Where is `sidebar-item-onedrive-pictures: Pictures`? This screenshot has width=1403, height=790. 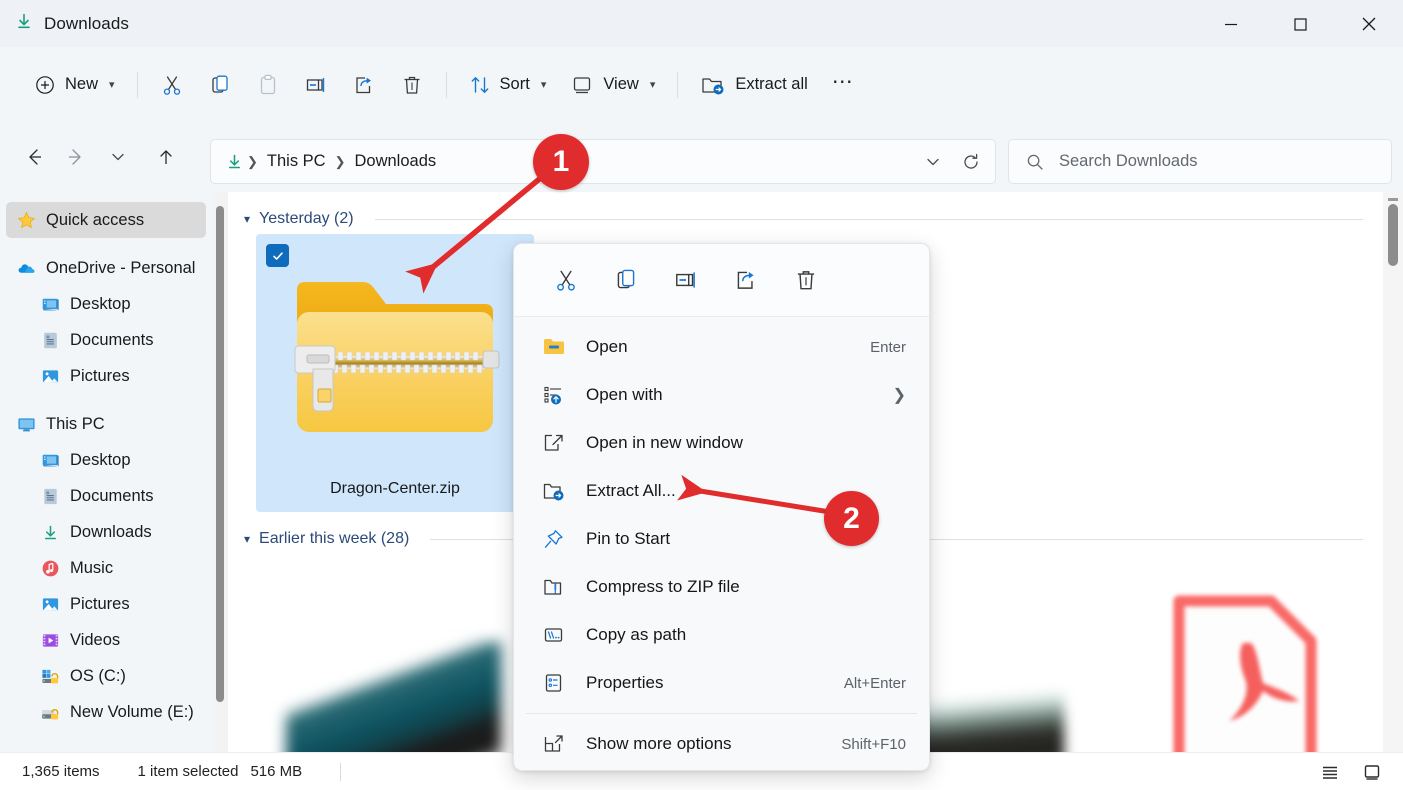
sidebar-item-onedrive-pictures: Pictures is located at coordinates (106, 376).